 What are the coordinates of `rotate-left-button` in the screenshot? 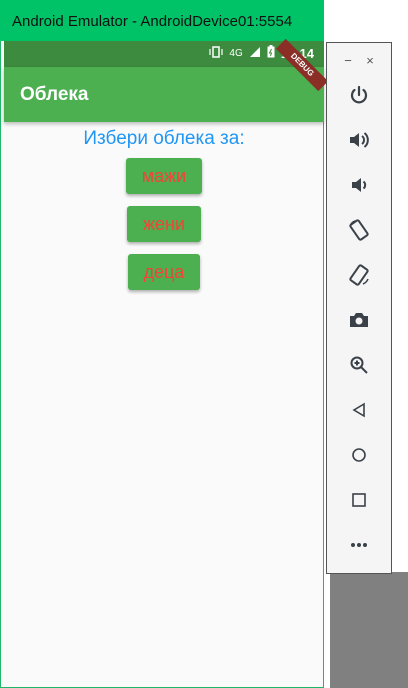 It's located at (359, 230).